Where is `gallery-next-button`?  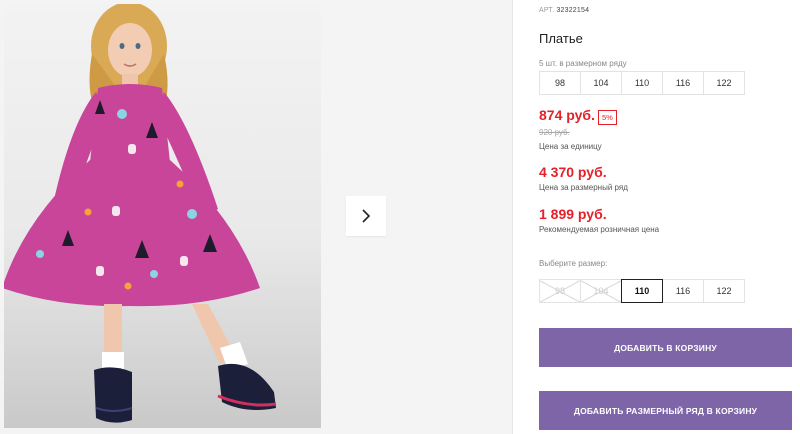 gallery-next-button is located at coordinates (366, 216).